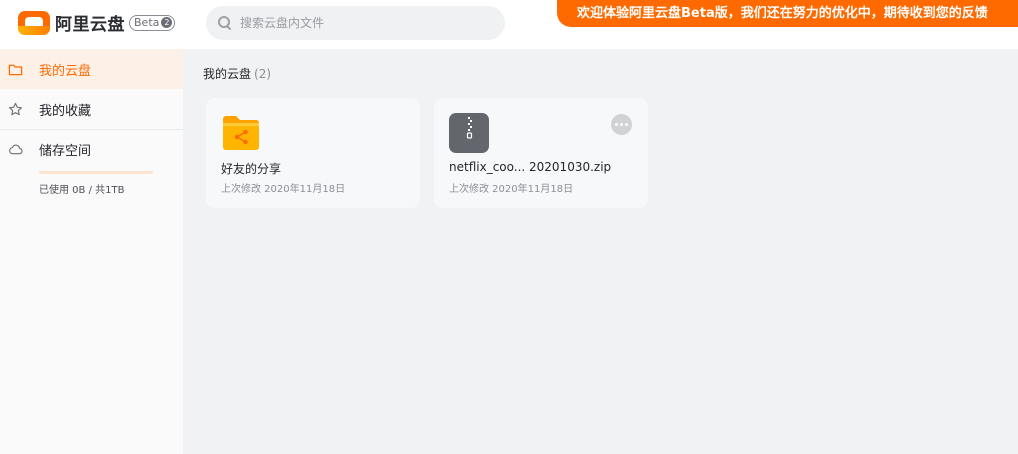 The width and height of the screenshot is (1018, 454). Describe the element at coordinates (263, 74) in the screenshot. I see `file-count: (2)` at that location.